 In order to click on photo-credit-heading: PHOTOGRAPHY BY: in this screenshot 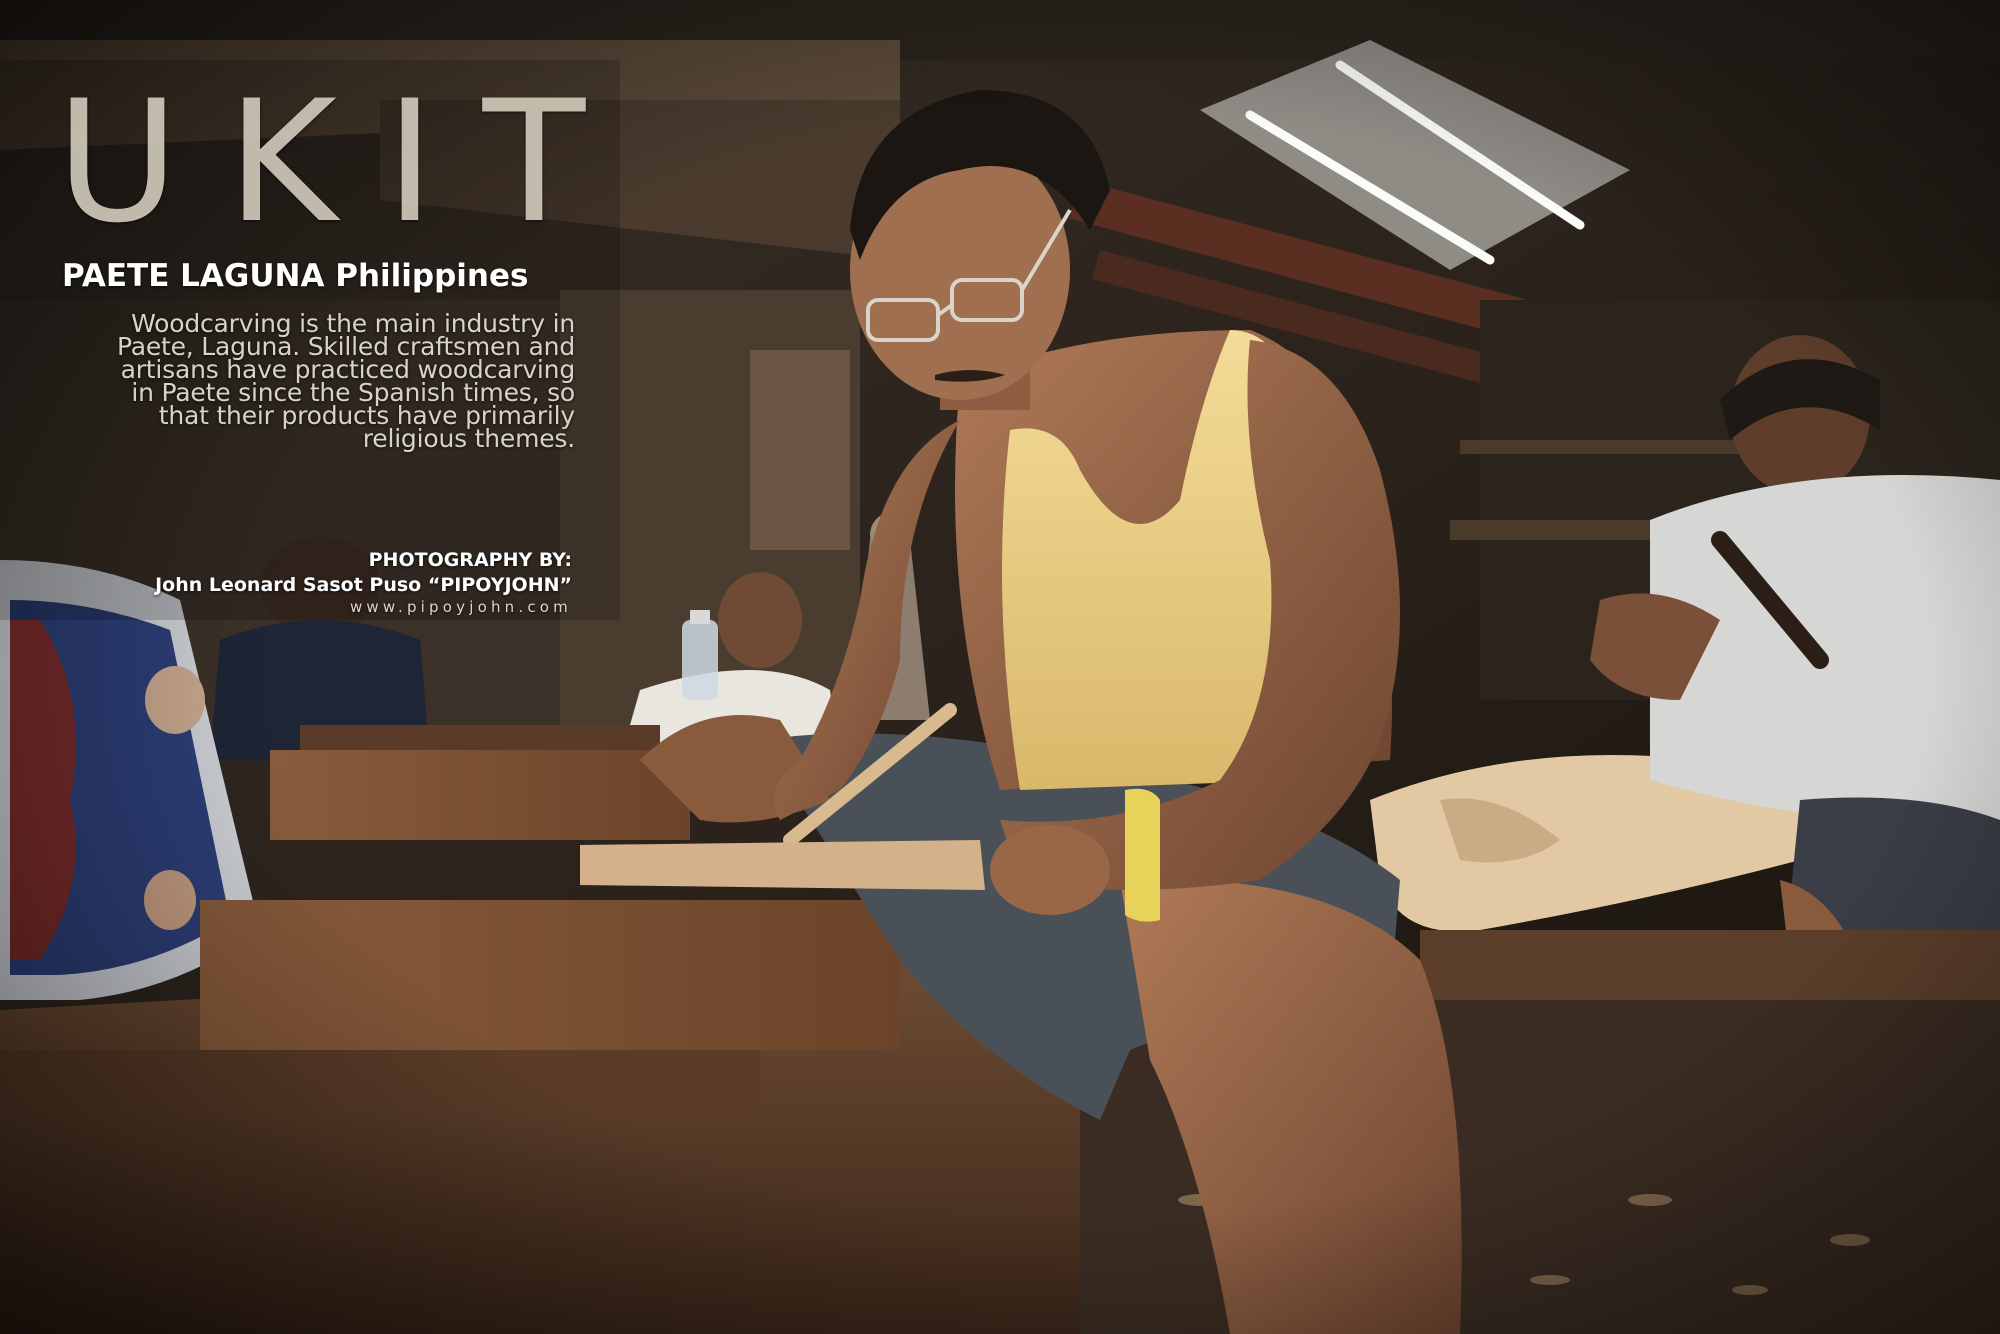, I will do `click(470, 560)`.